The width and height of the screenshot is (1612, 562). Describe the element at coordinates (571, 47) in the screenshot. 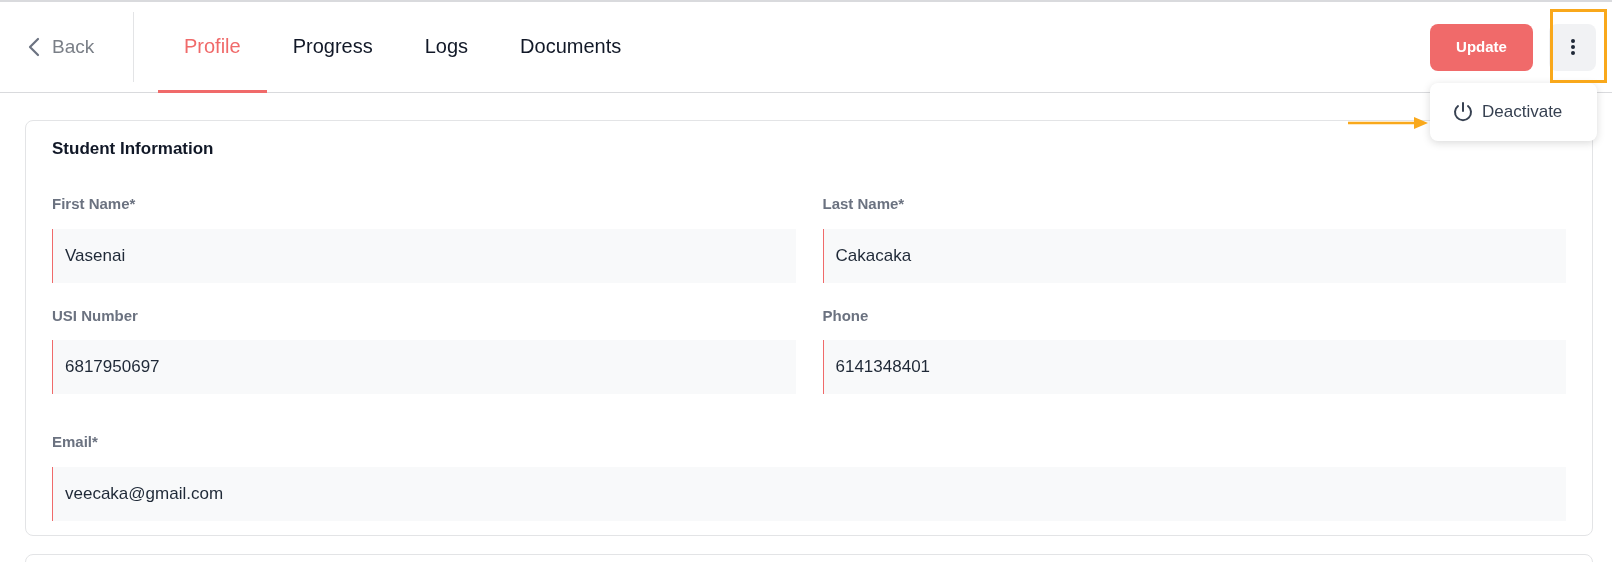

I see `tab: Documents` at that location.